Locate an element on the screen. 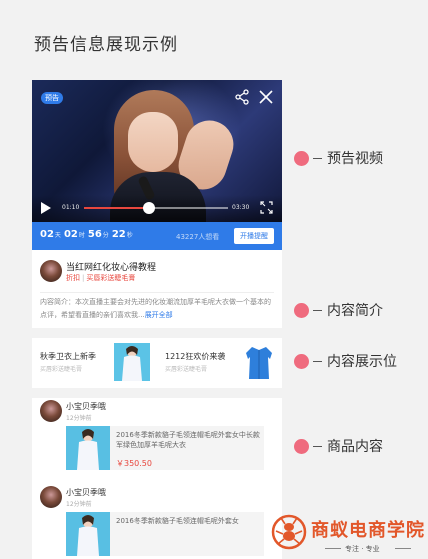 This screenshot has height=559, width=428. product-card: 2016冬季新款貉子毛领连帽毛呢外套女 is located at coordinates (165, 534).